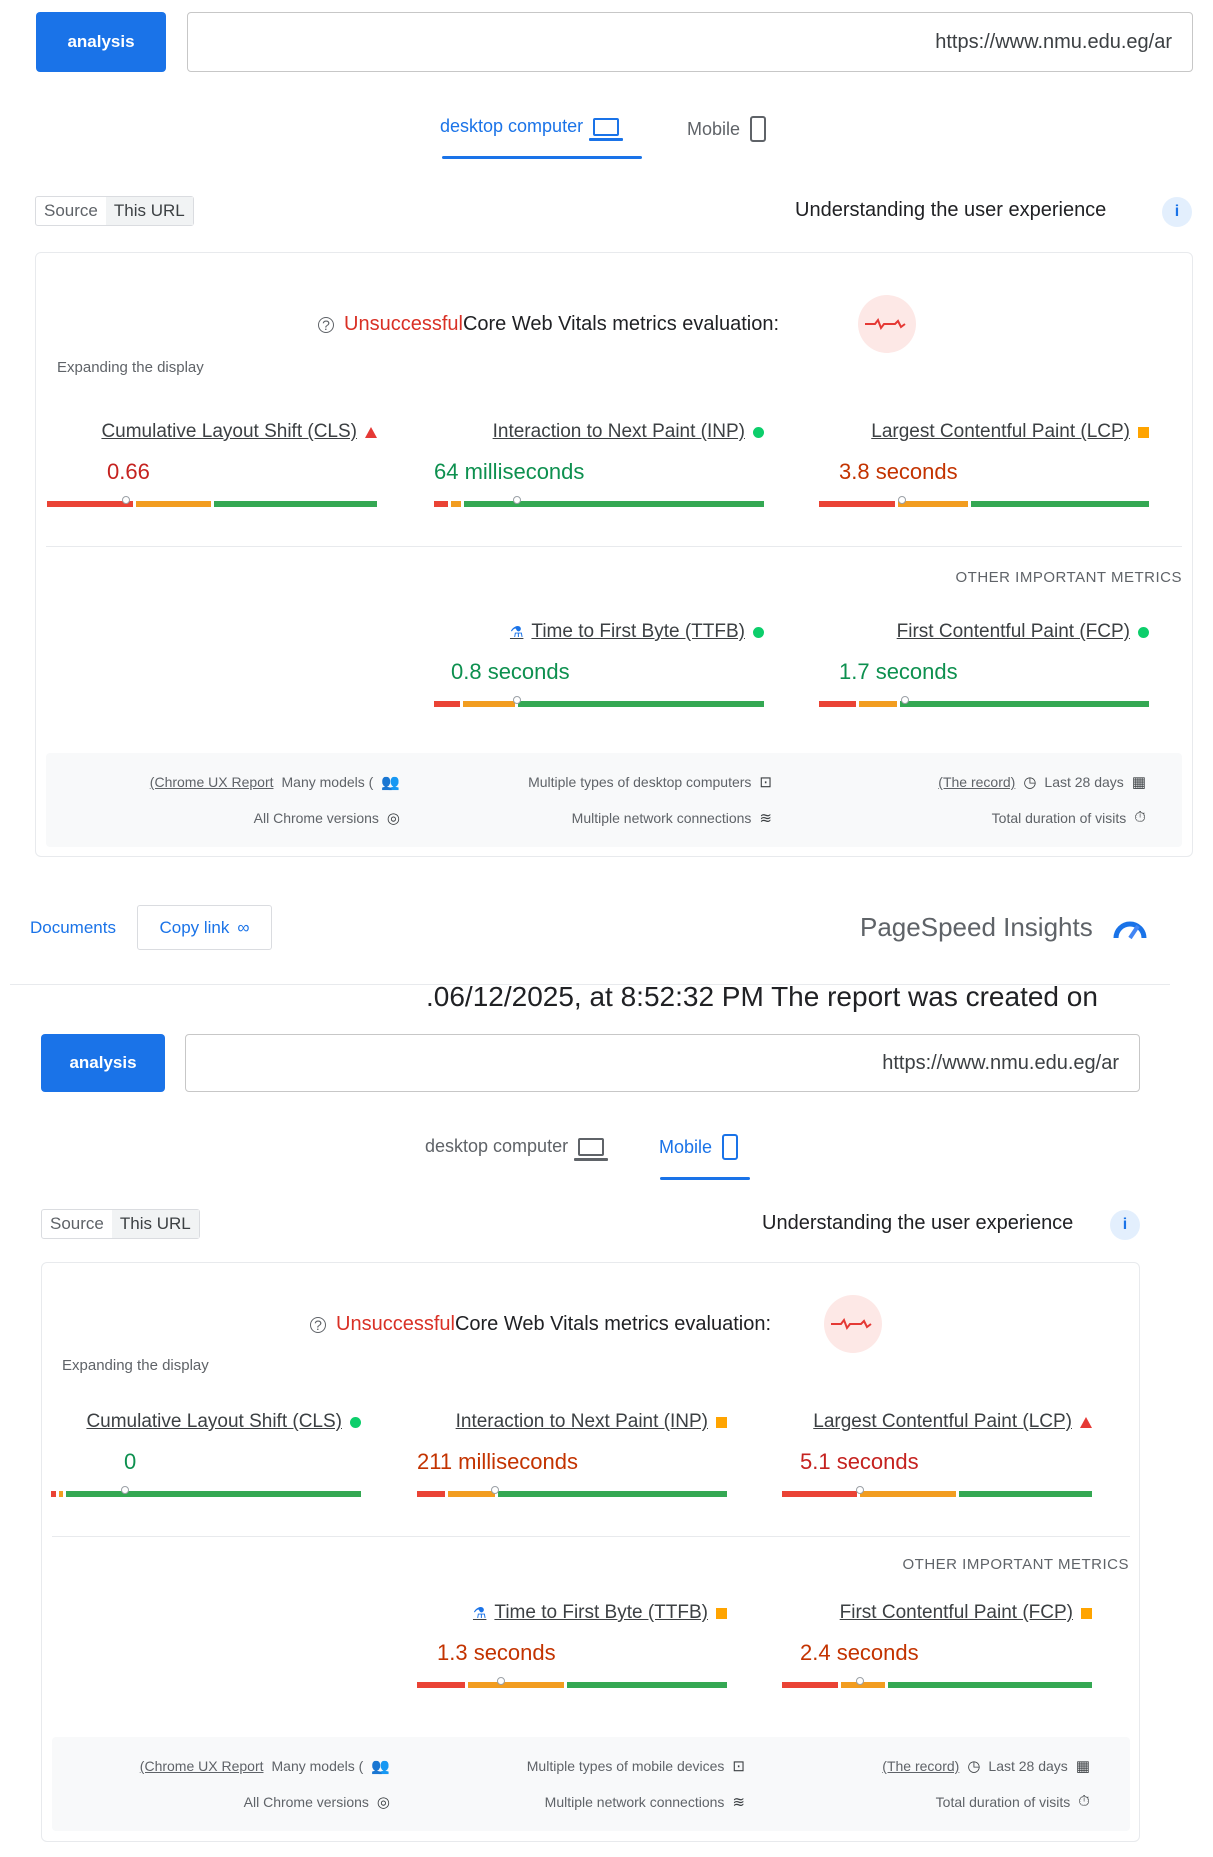 This screenshot has height=1857, width=1213. What do you see at coordinates (636, 1766) in the screenshot?
I see `footer-devices: Multiple types of mobile devices ⊡` at bounding box center [636, 1766].